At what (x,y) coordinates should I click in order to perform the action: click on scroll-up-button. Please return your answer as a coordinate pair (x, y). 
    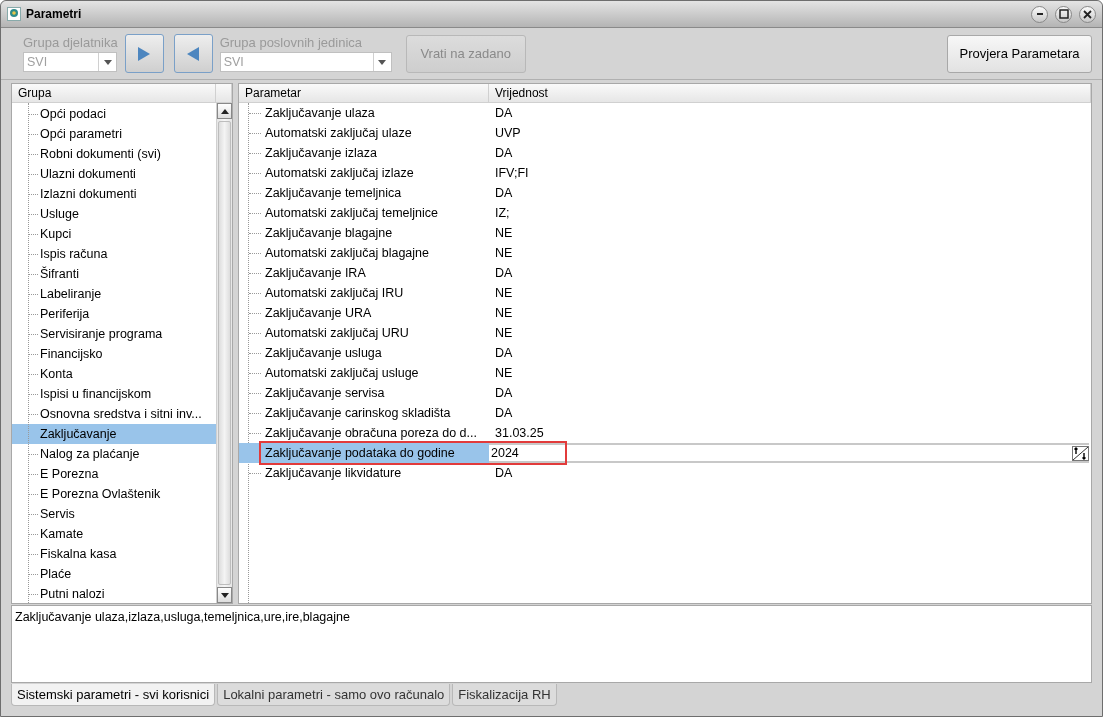
    Looking at the image, I should click on (224, 111).